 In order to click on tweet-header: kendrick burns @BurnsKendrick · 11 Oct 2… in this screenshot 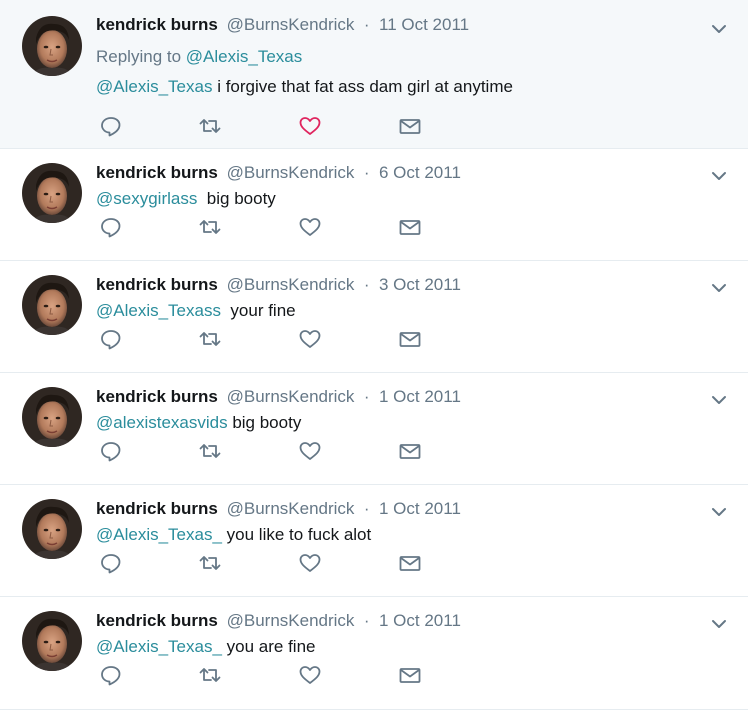, I will do `click(282, 25)`.